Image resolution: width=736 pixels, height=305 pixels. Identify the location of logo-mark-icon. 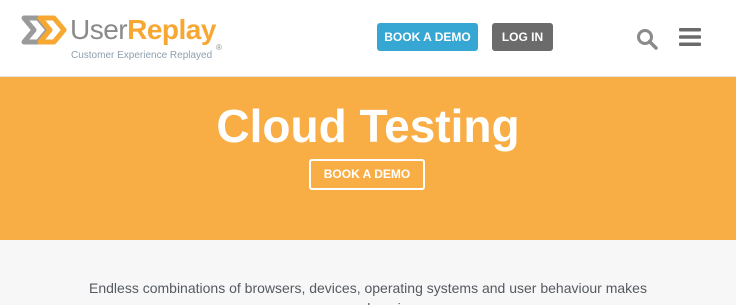
(44, 30).